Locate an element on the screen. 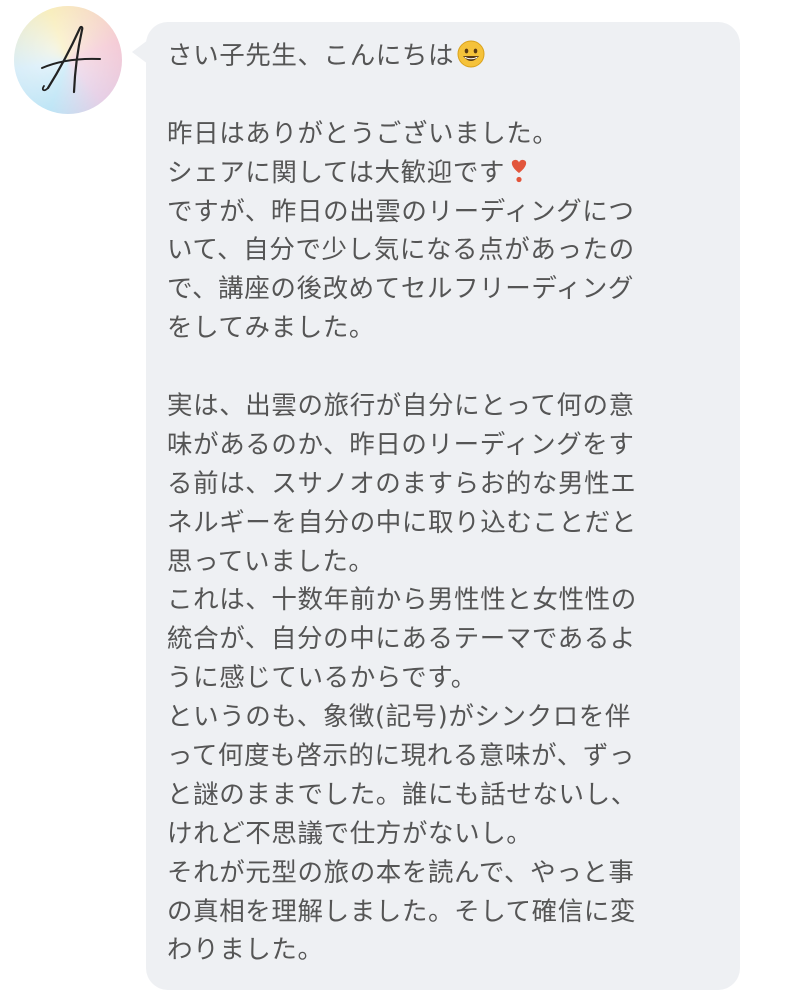 Image resolution: width=793 pixels, height=992 pixels. message-line: って何度も啓示的に現れる意味が、ずっ is located at coordinates (401, 756).